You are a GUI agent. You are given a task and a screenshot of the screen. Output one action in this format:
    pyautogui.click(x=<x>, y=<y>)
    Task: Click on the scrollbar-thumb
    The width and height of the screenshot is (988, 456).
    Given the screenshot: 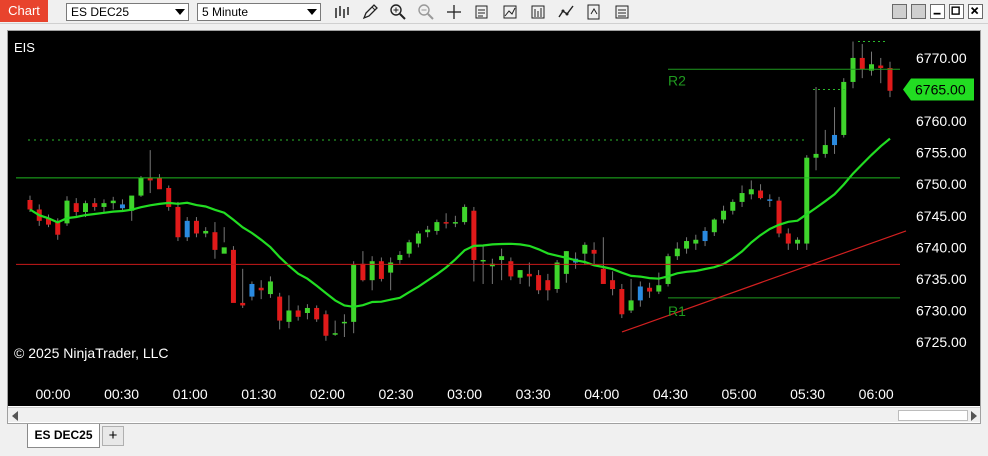 What is the action you would take?
    pyautogui.click(x=933, y=415)
    